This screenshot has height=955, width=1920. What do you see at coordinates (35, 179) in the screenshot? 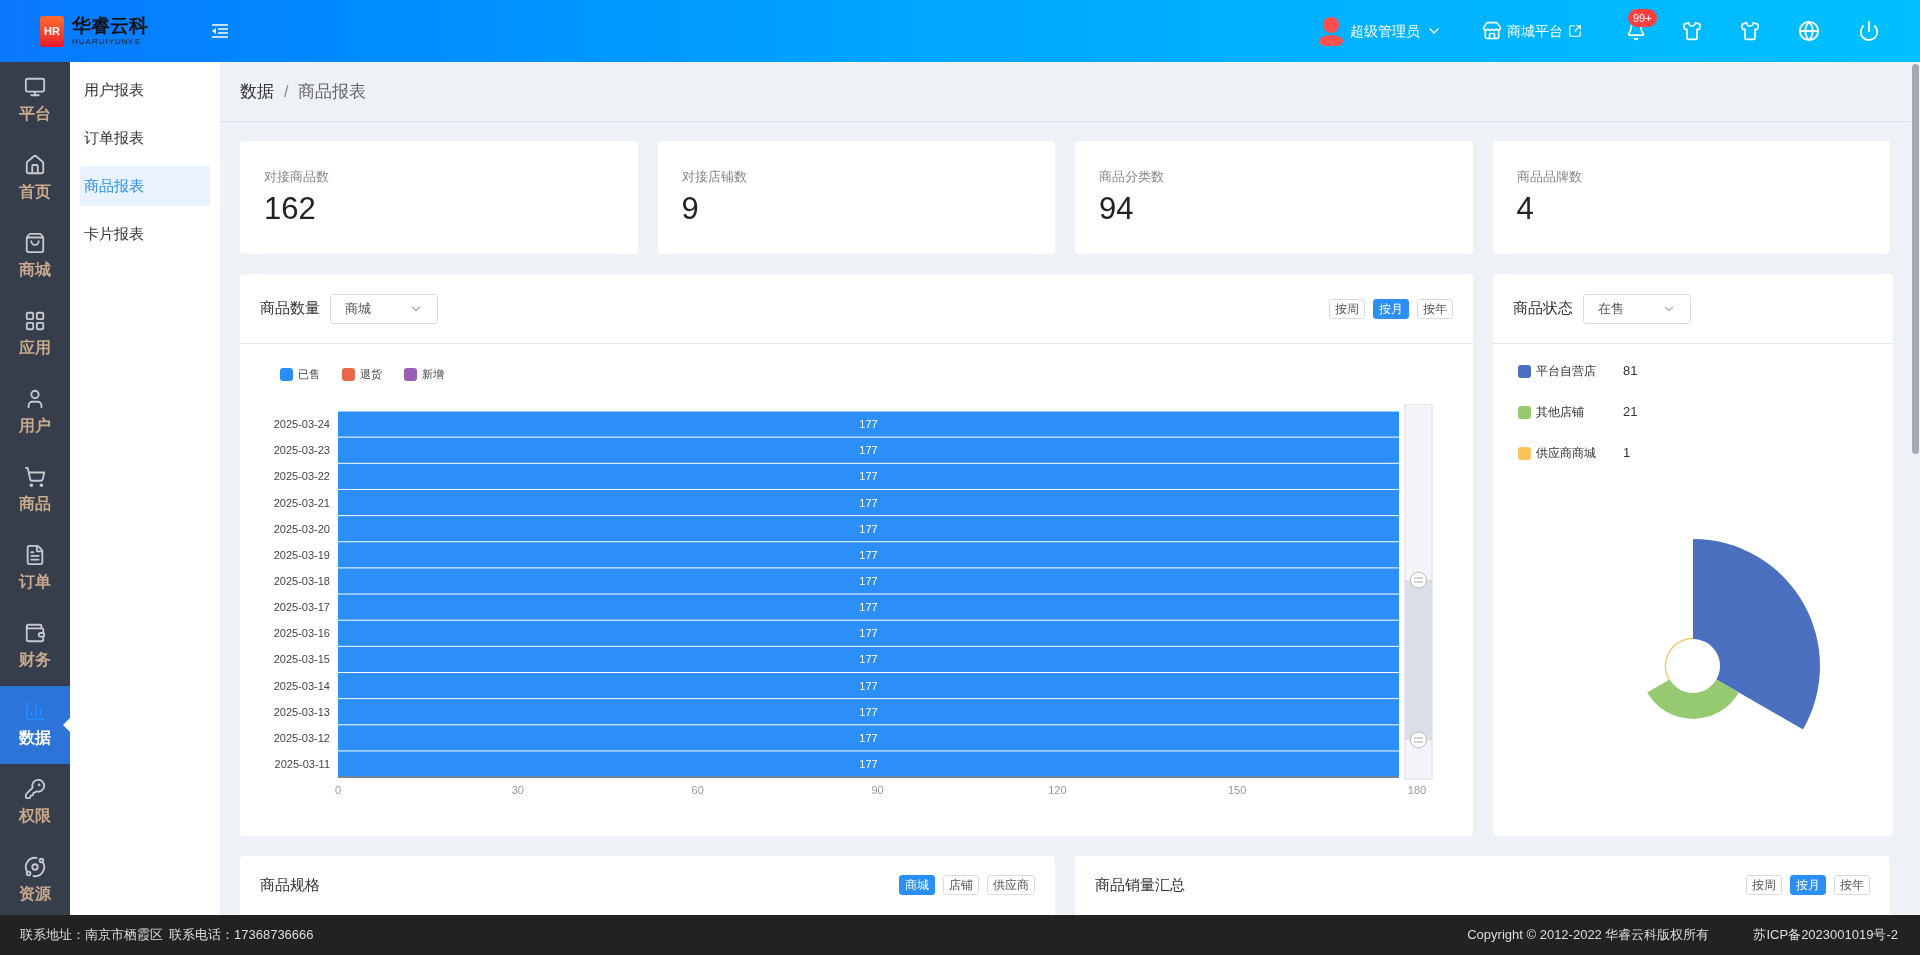
I see `sidebar-item: 首页` at bounding box center [35, 179].